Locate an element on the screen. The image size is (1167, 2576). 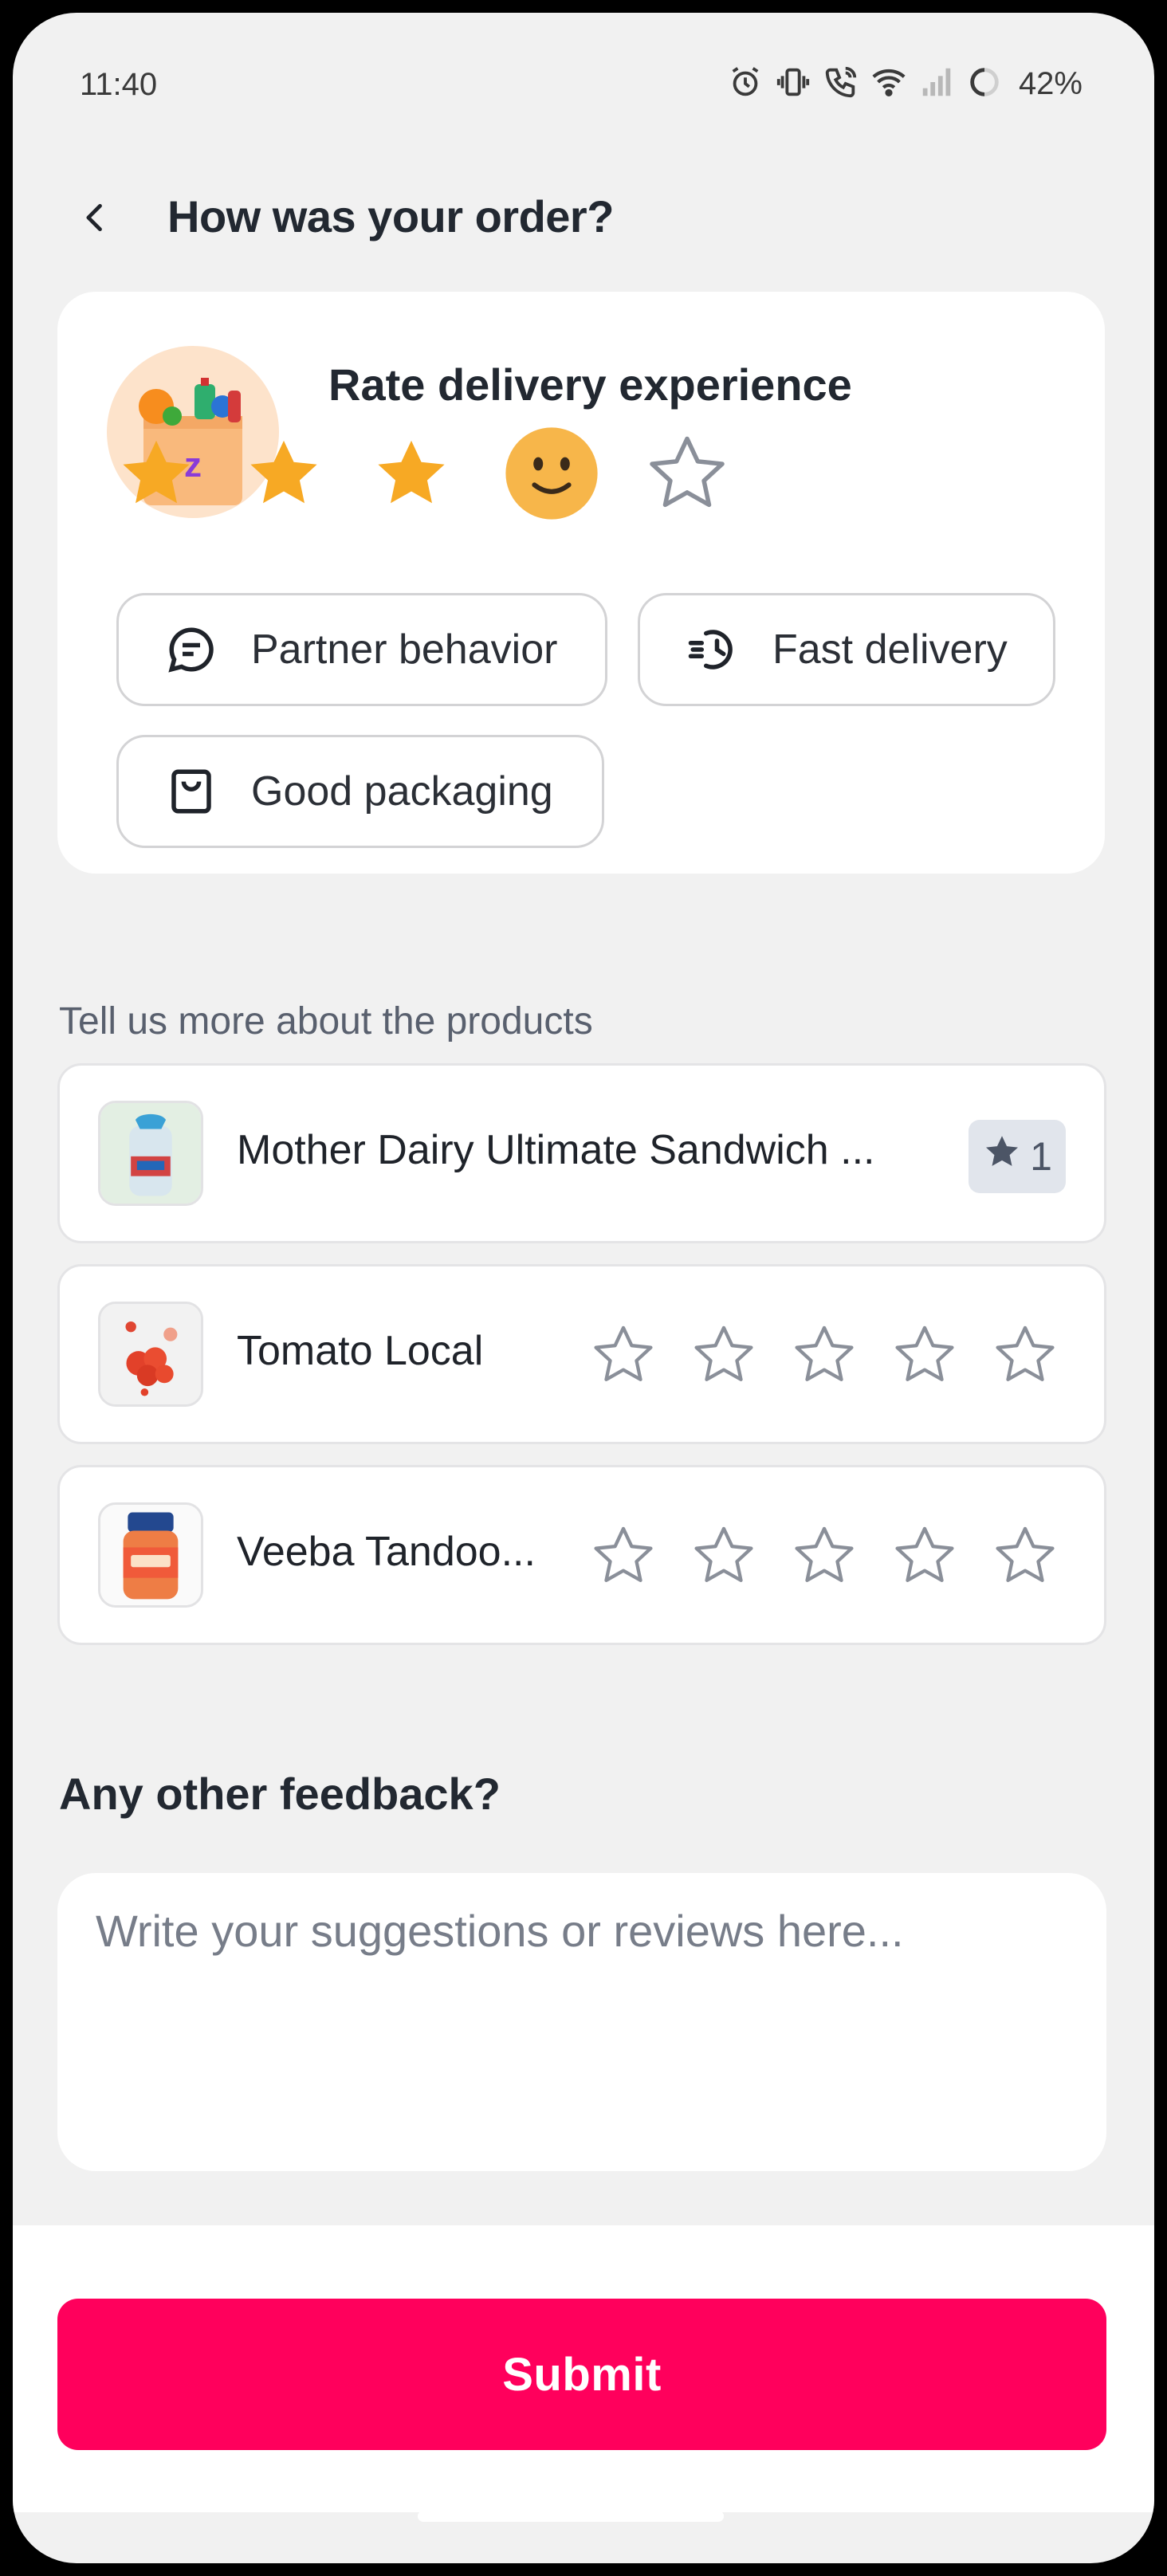
product-rating-badge: 1 is located at coordinates (1017, 1156).